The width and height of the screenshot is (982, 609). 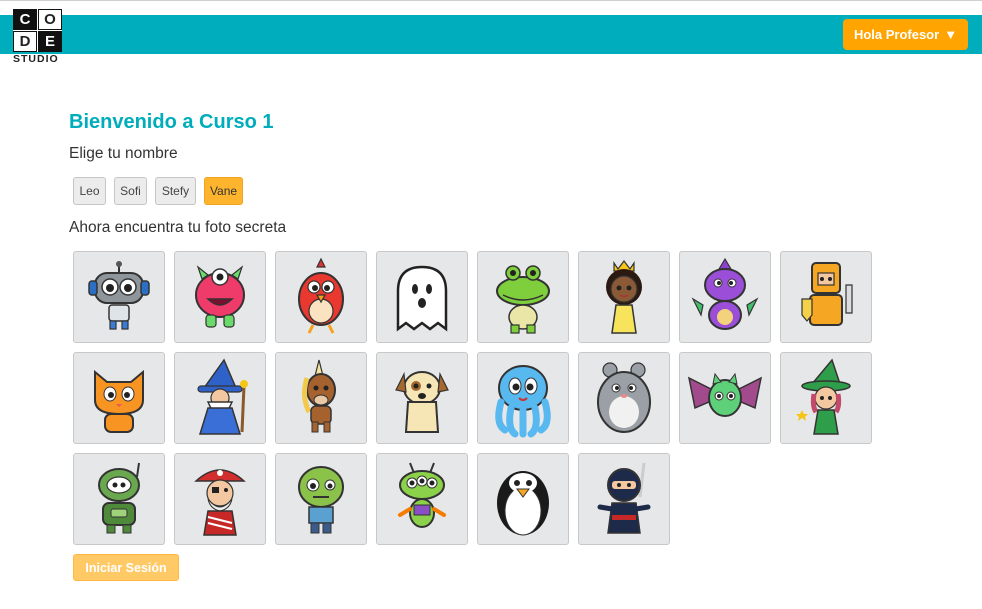 I want to click on picture-tile-unicorn, so click(x=321, y=398).